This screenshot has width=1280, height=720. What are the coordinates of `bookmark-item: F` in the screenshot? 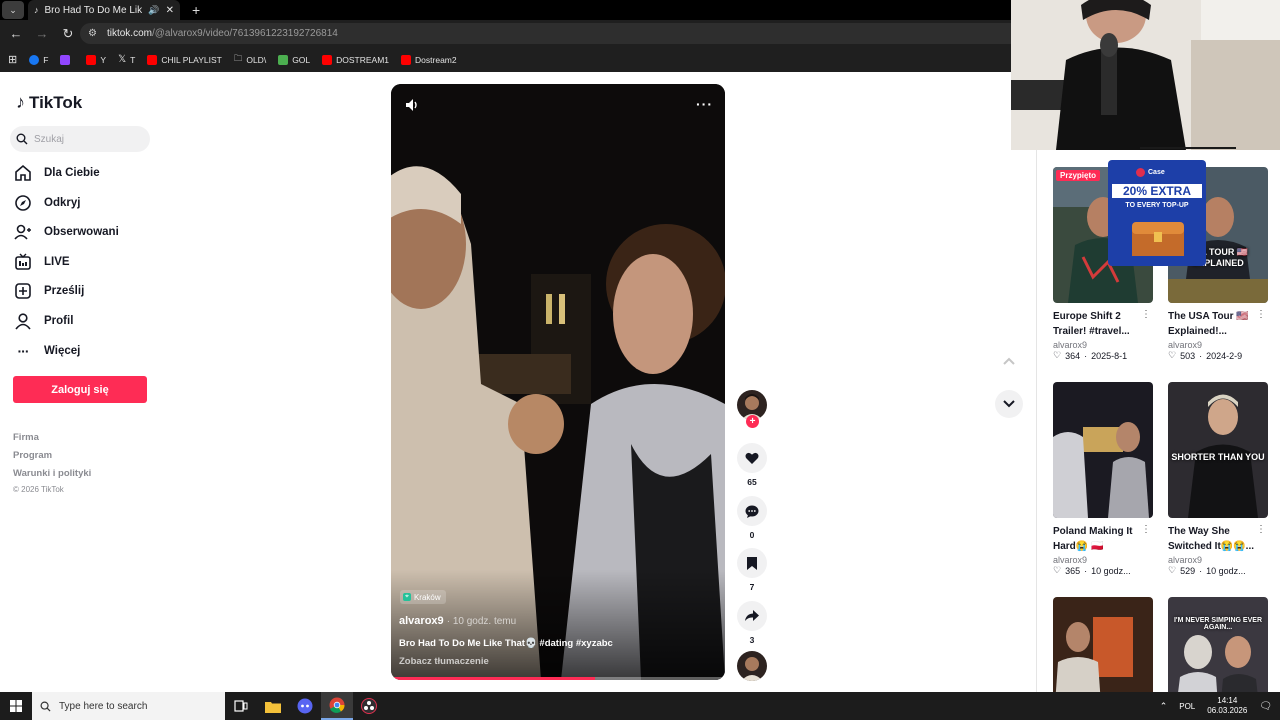 It's located at (38, 59).